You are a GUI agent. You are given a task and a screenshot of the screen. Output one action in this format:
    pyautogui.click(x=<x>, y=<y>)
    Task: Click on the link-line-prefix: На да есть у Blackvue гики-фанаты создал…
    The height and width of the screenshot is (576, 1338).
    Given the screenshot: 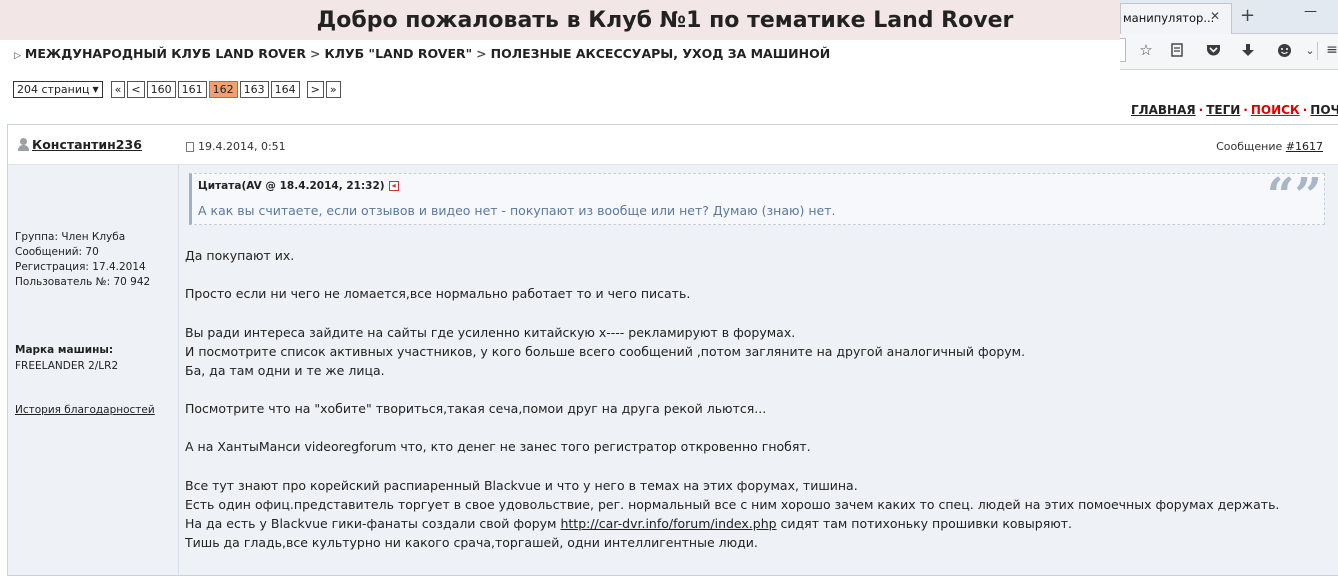 What is the action you would take?
    pyautogui.click(x=373, y=523)
    